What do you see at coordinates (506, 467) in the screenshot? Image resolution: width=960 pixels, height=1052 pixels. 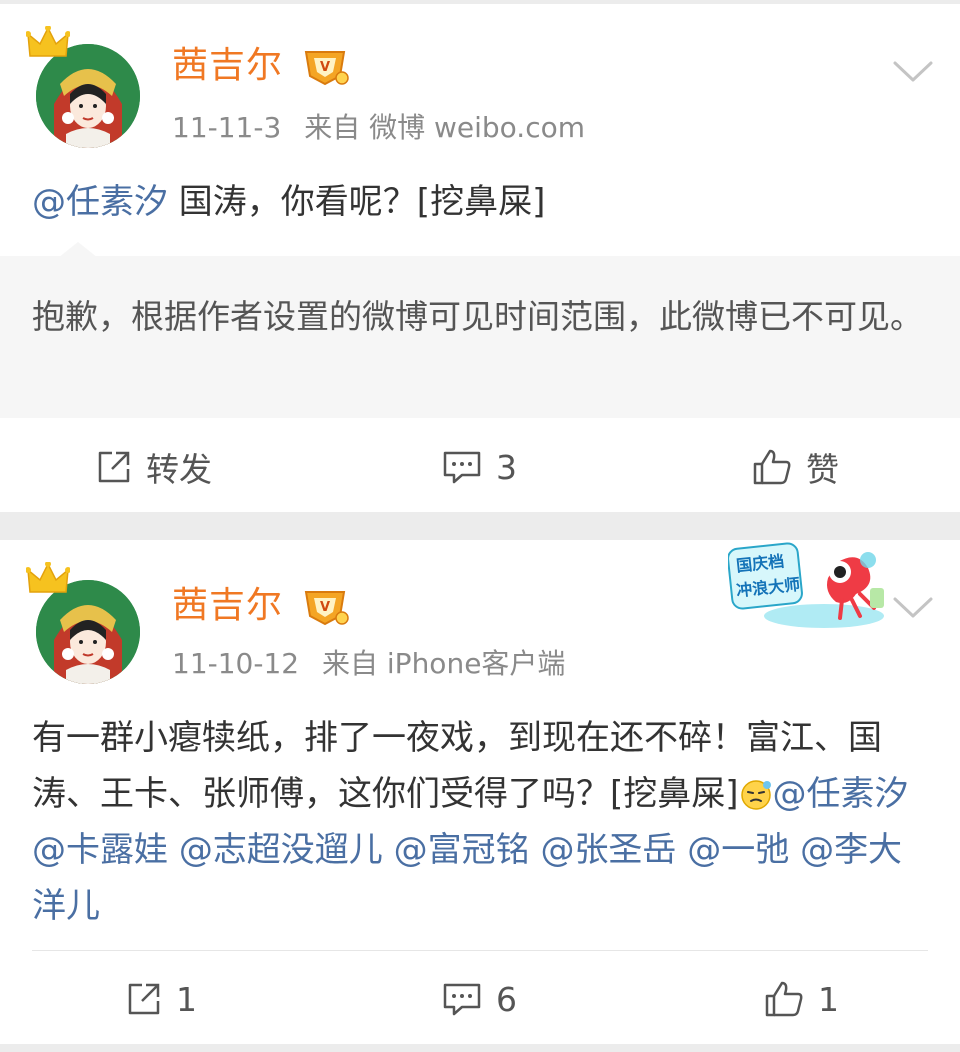 I see `comment-count: 3` at bounding box center [506, 467].